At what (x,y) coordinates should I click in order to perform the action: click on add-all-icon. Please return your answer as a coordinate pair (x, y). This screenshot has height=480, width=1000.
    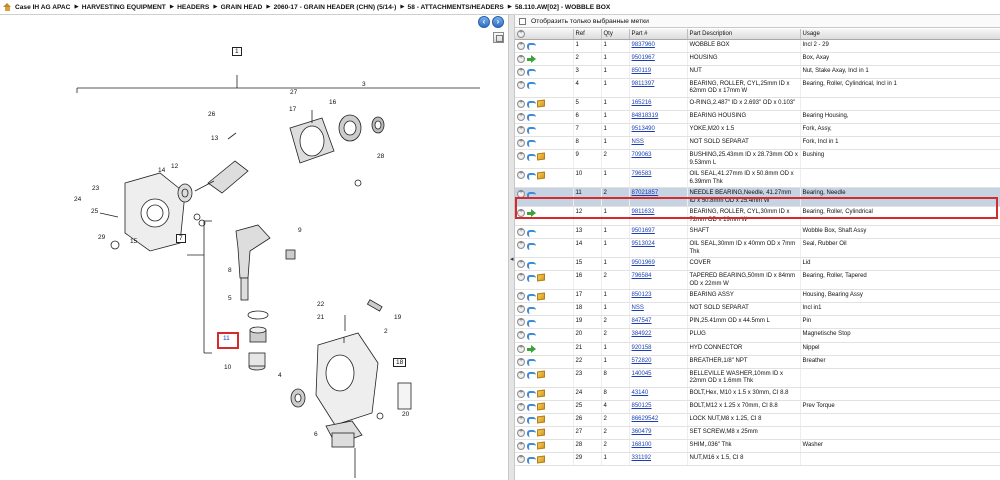
    Looking at the image, I should click on (521, 33).